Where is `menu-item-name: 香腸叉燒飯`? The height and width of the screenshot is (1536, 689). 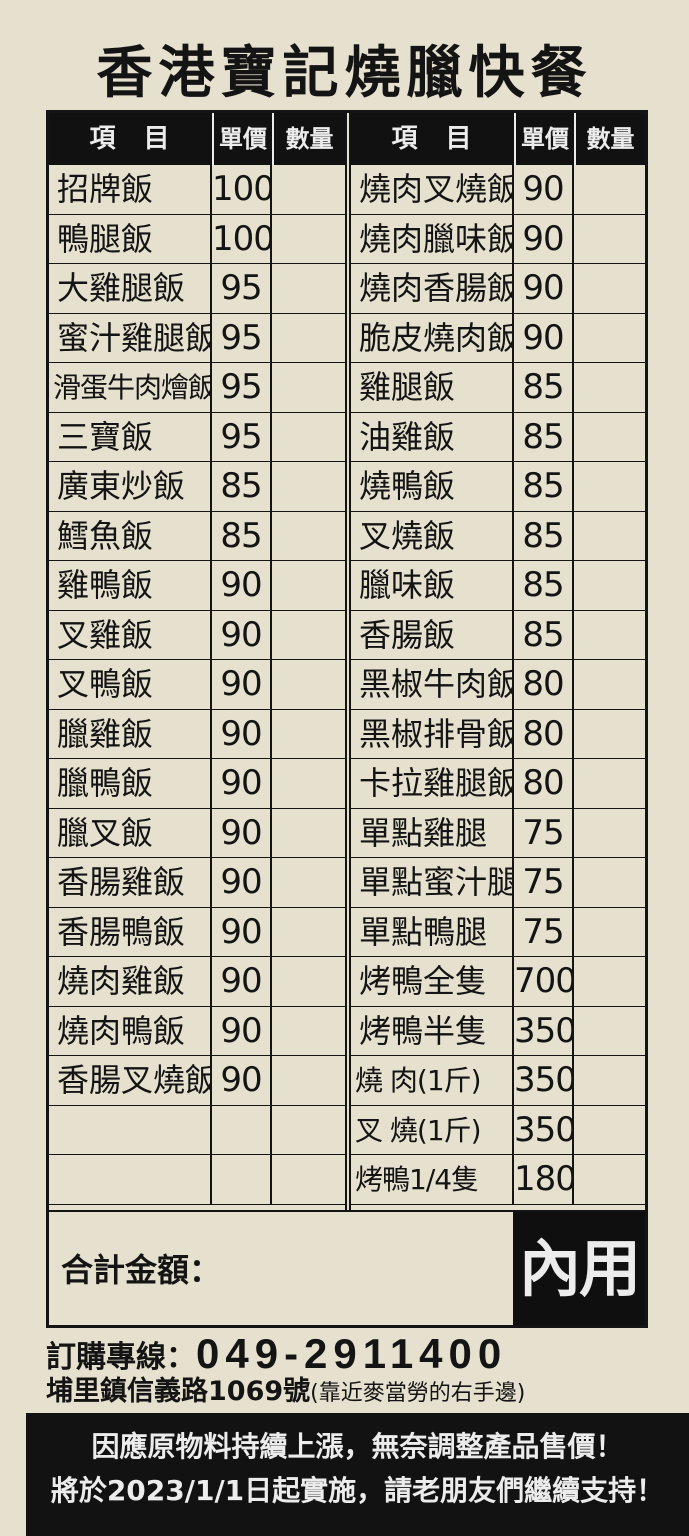 menu-item-name: 香腸叉燒飯 is located at coordinates (130, 1080).